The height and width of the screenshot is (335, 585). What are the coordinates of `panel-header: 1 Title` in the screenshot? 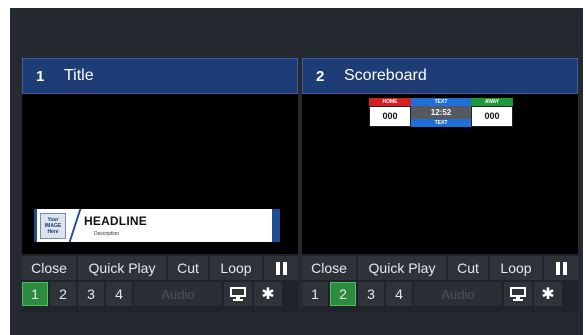 It's located at (160, 76).